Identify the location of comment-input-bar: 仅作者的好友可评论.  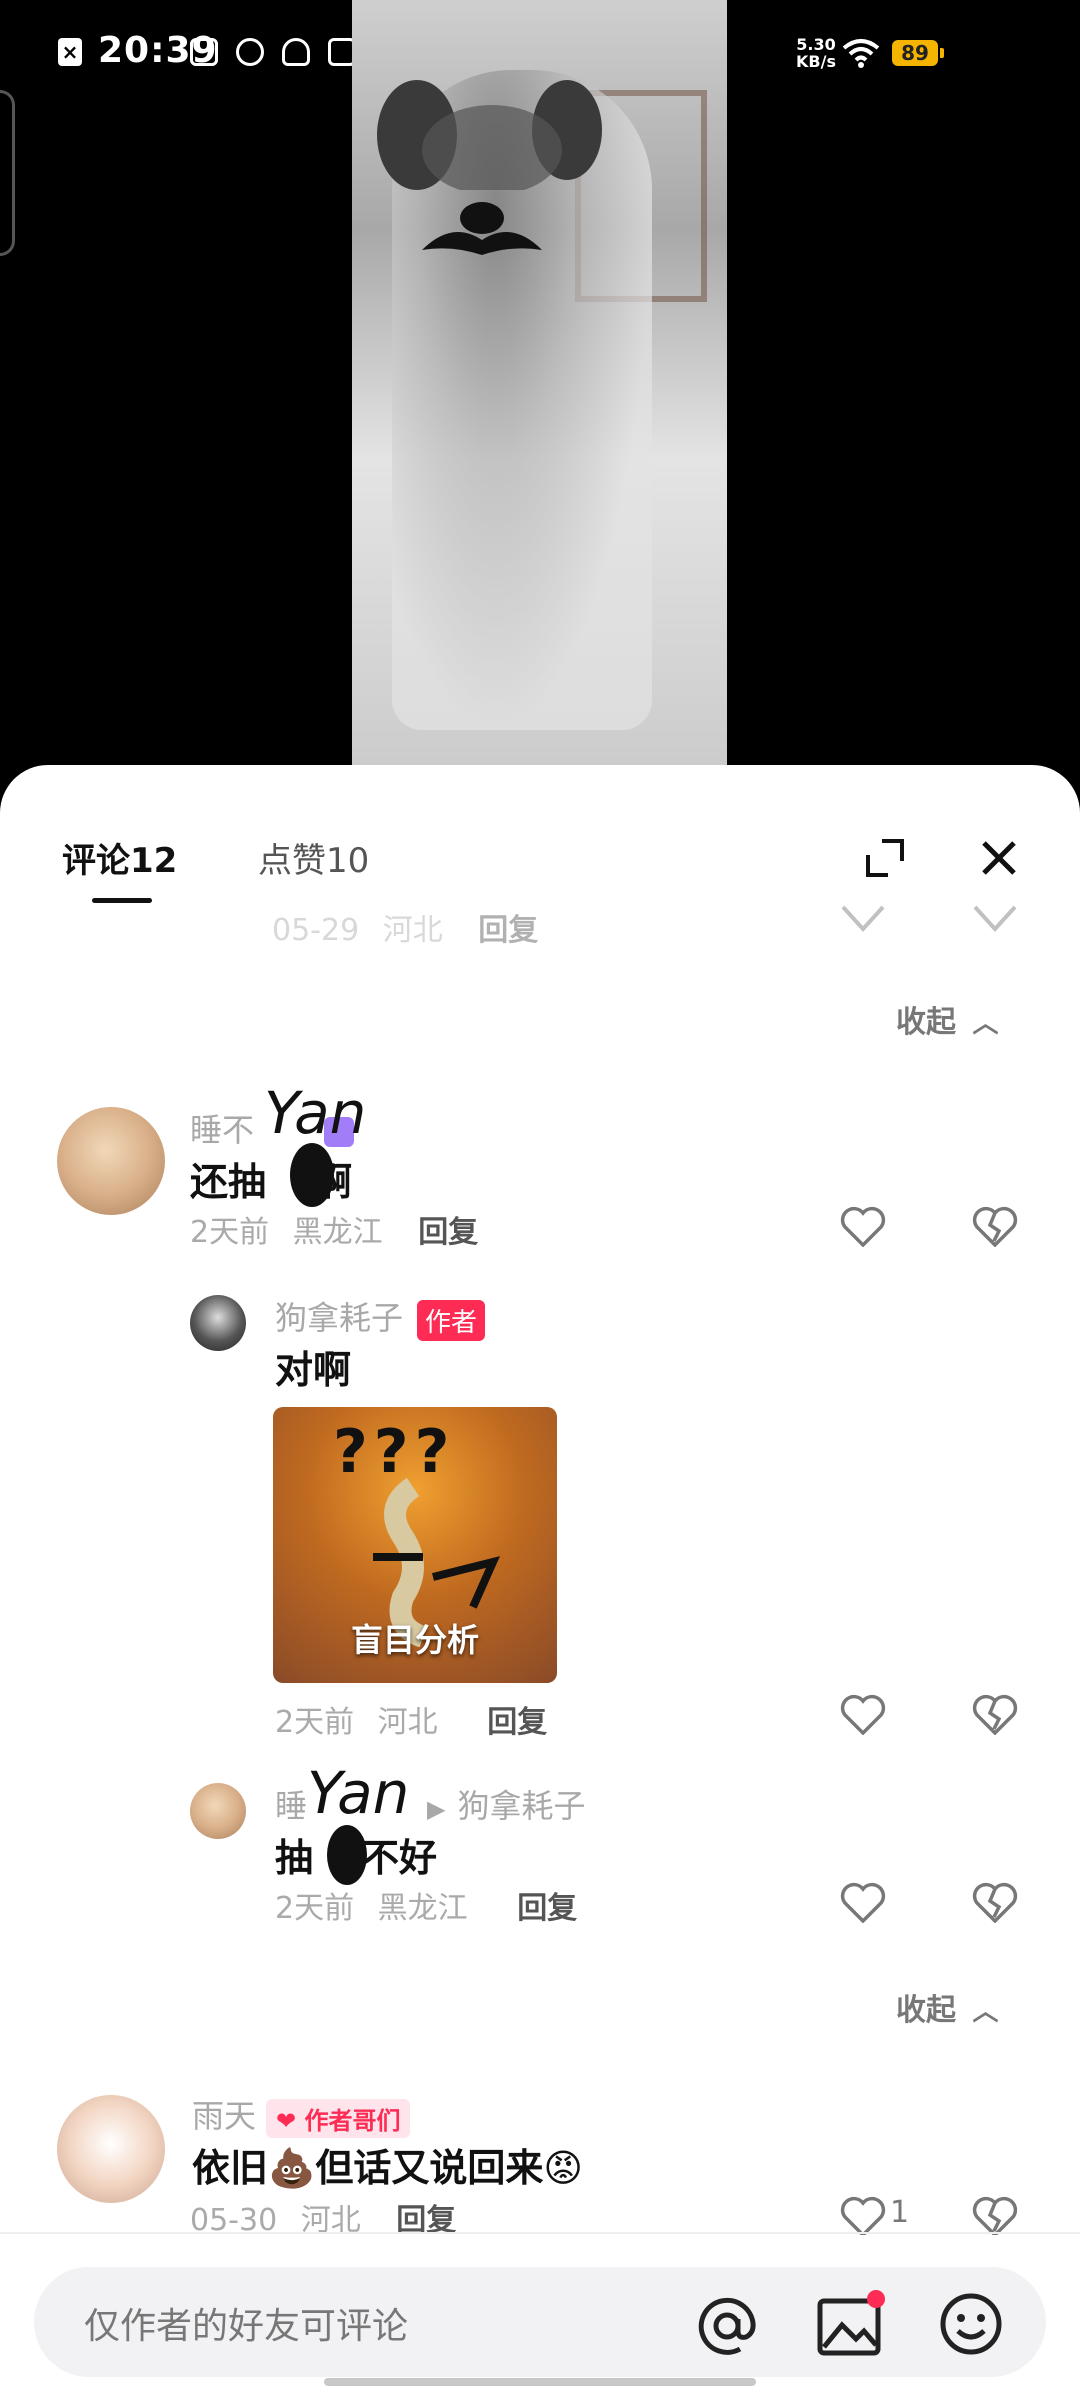
(540, 2313).